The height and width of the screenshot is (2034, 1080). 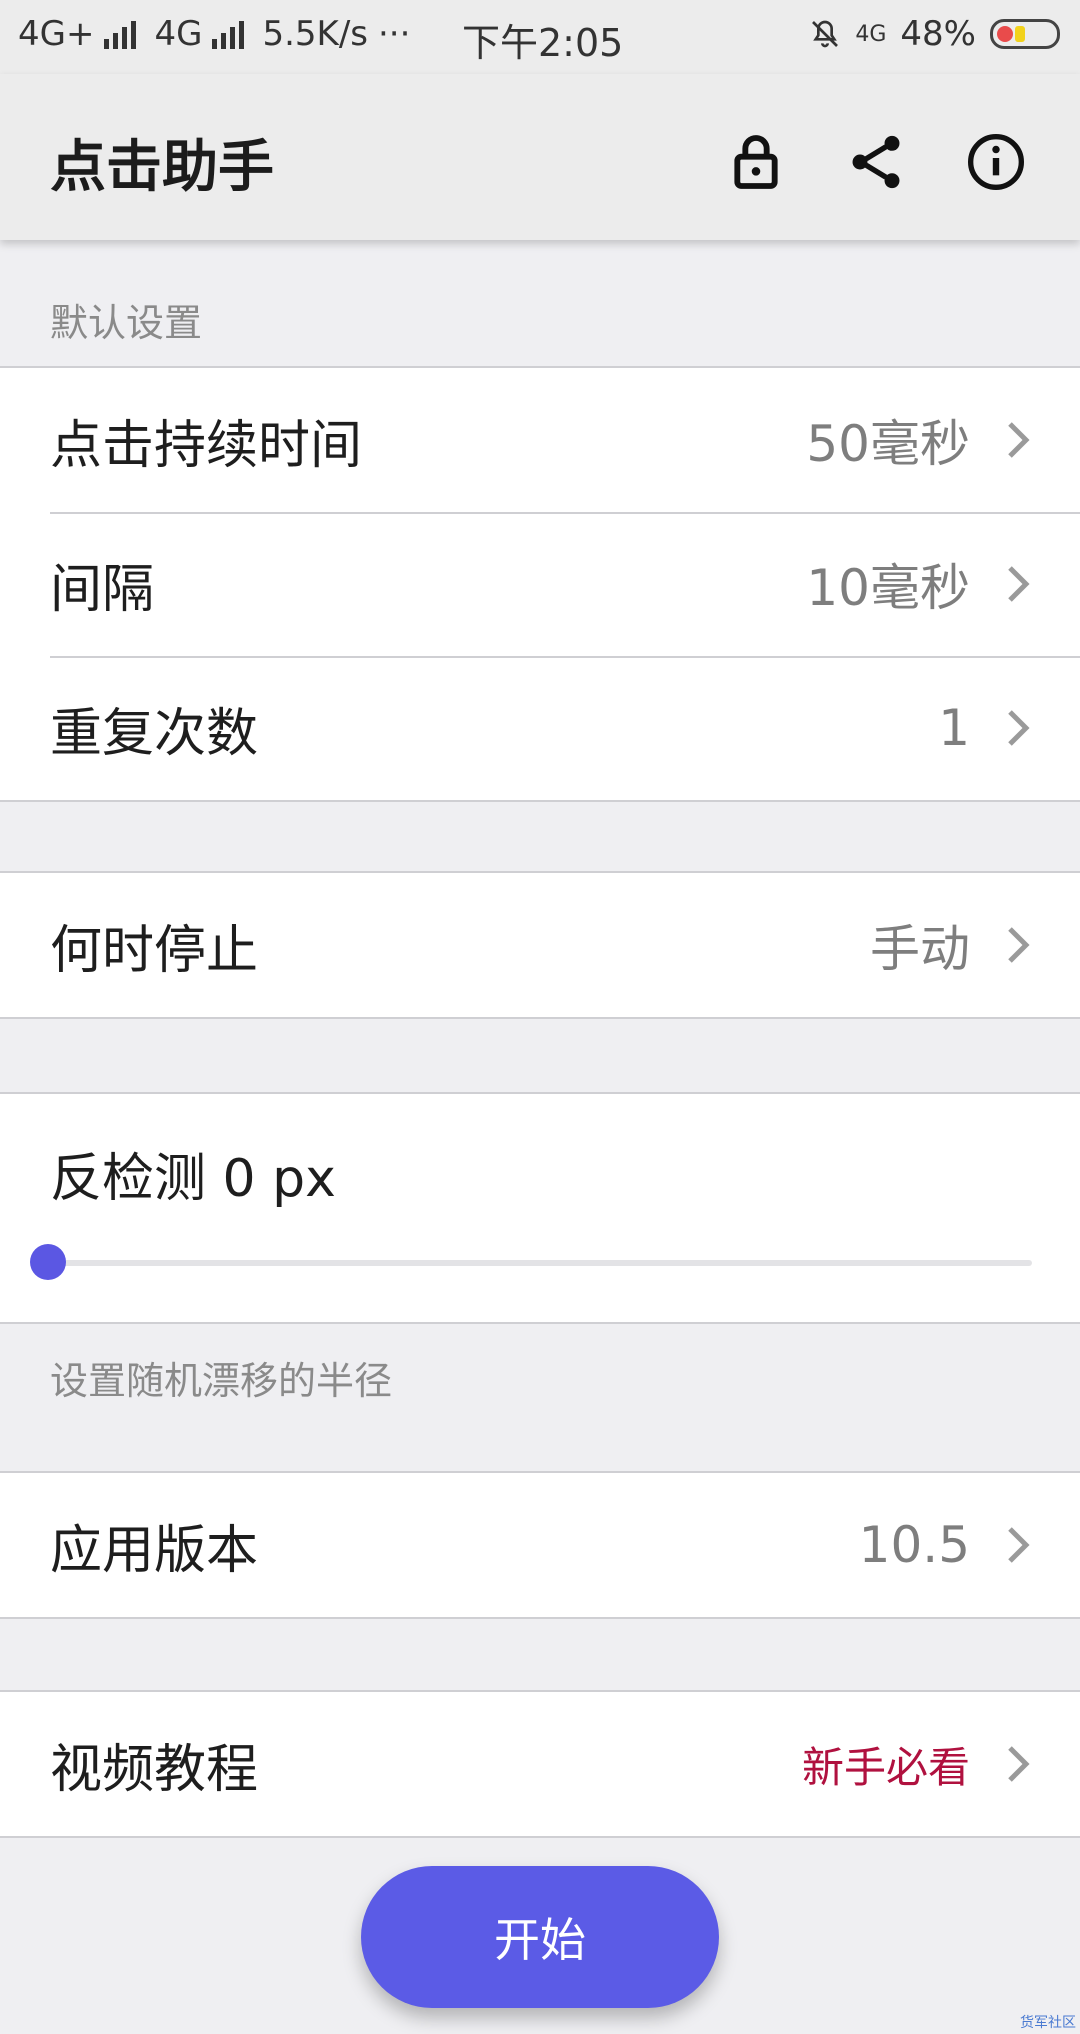 What do you see at coordinates (938, 34) in the screenshot?
I see `battery-percent: 48%` at bounding box center [938, 34].